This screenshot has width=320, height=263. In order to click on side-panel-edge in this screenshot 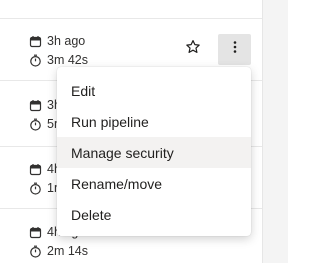, I will do `click(275, 131)`.